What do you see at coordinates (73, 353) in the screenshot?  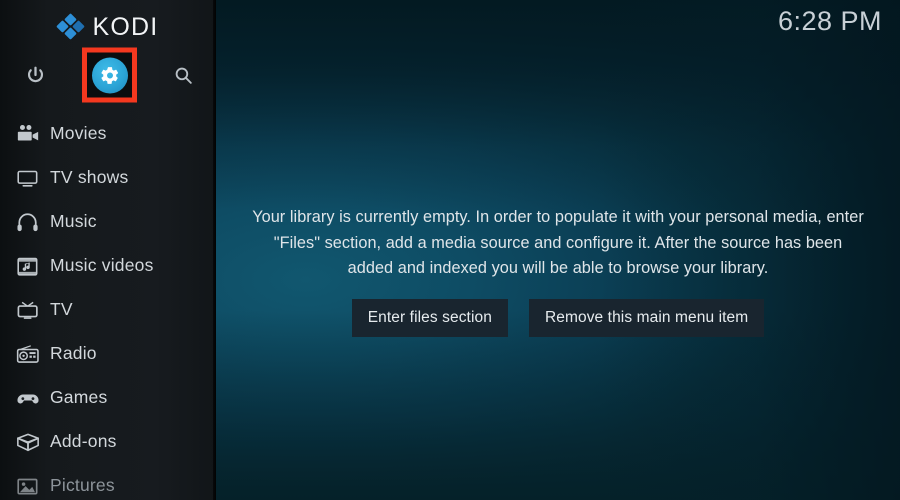 I see `sidebar-item-label: Radio` at bounding box center [73, 353].